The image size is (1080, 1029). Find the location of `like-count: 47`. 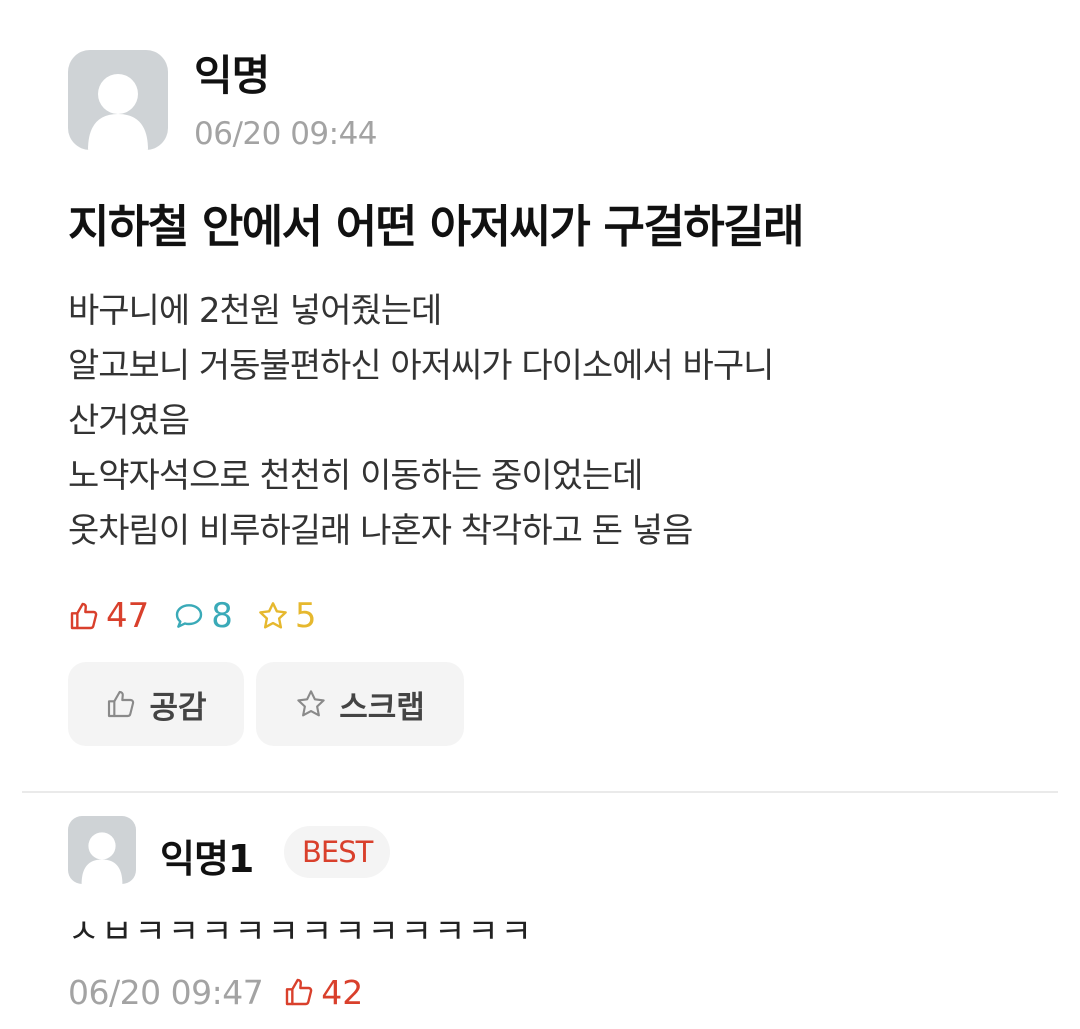

like-count: 47 is located at coordinates (128, 616).